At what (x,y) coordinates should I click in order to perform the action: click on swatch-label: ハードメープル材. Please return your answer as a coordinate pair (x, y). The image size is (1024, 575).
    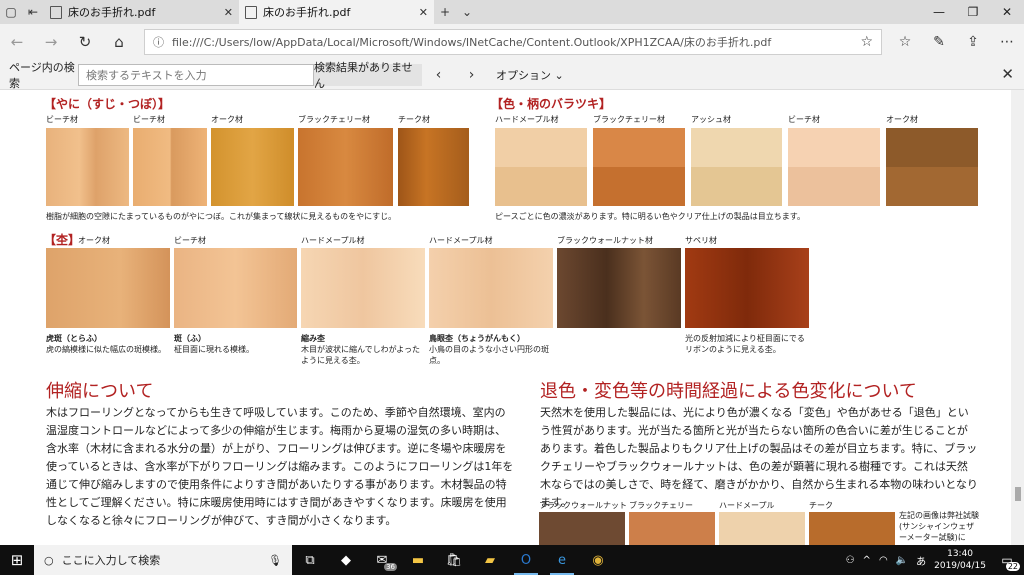
    Looking at the image, I should click on (527, 119).